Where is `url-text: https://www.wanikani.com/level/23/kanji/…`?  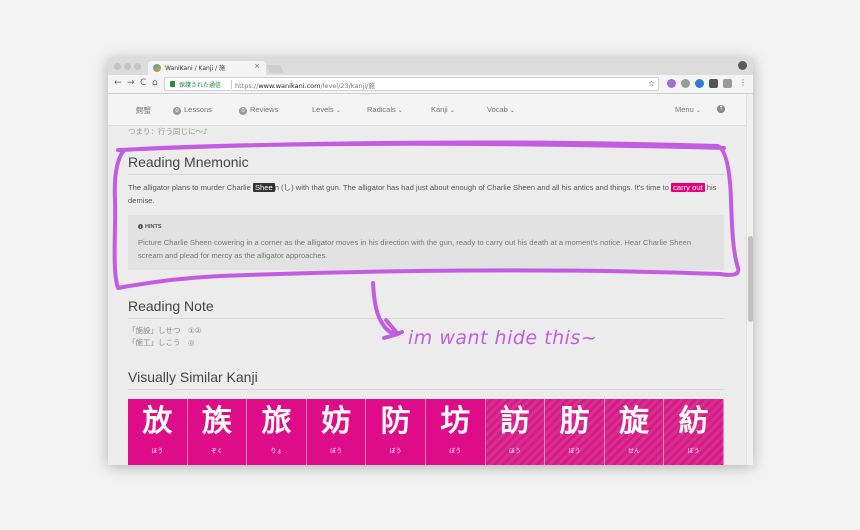 url-text: https://www.wanikani.com/level/23/kanji/… is located at coordinates (305, 85).